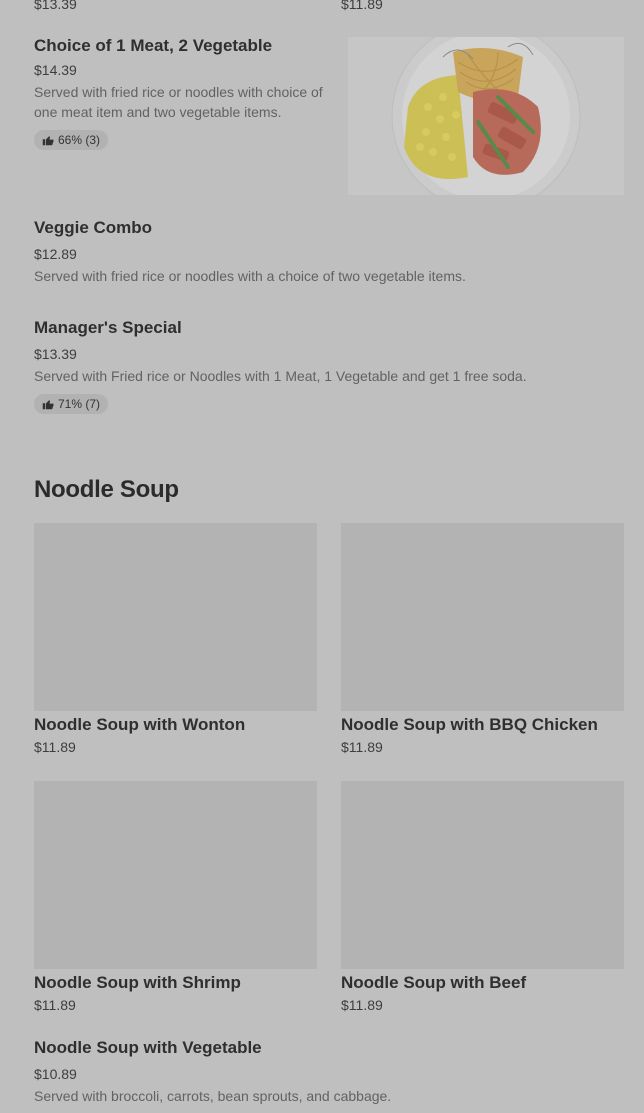  Describe the element at coordinates (55, 70) in the screenshot. I see `item-price: $14.39` at that location.